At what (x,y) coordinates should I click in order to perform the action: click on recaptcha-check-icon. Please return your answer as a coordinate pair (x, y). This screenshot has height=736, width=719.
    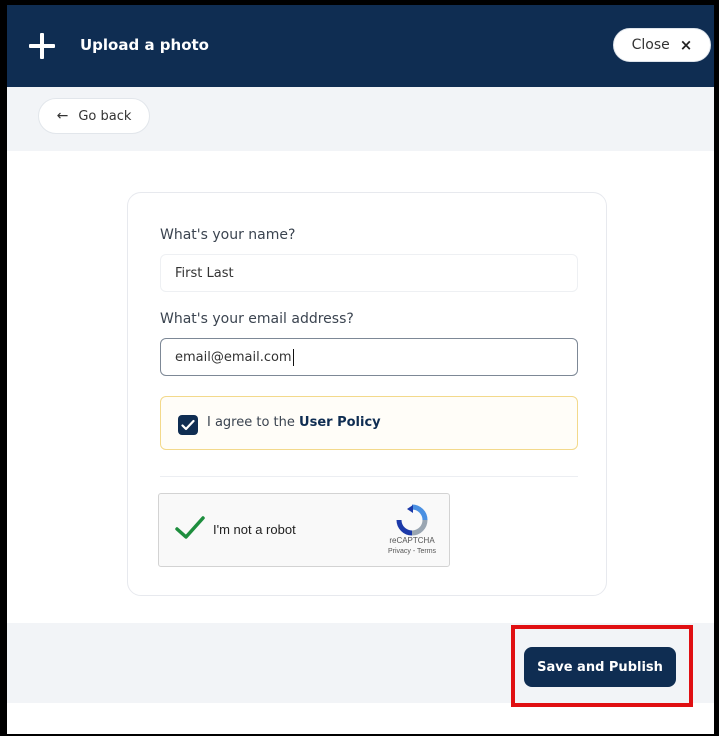
    Looking at the image, I should click on (190, 530).